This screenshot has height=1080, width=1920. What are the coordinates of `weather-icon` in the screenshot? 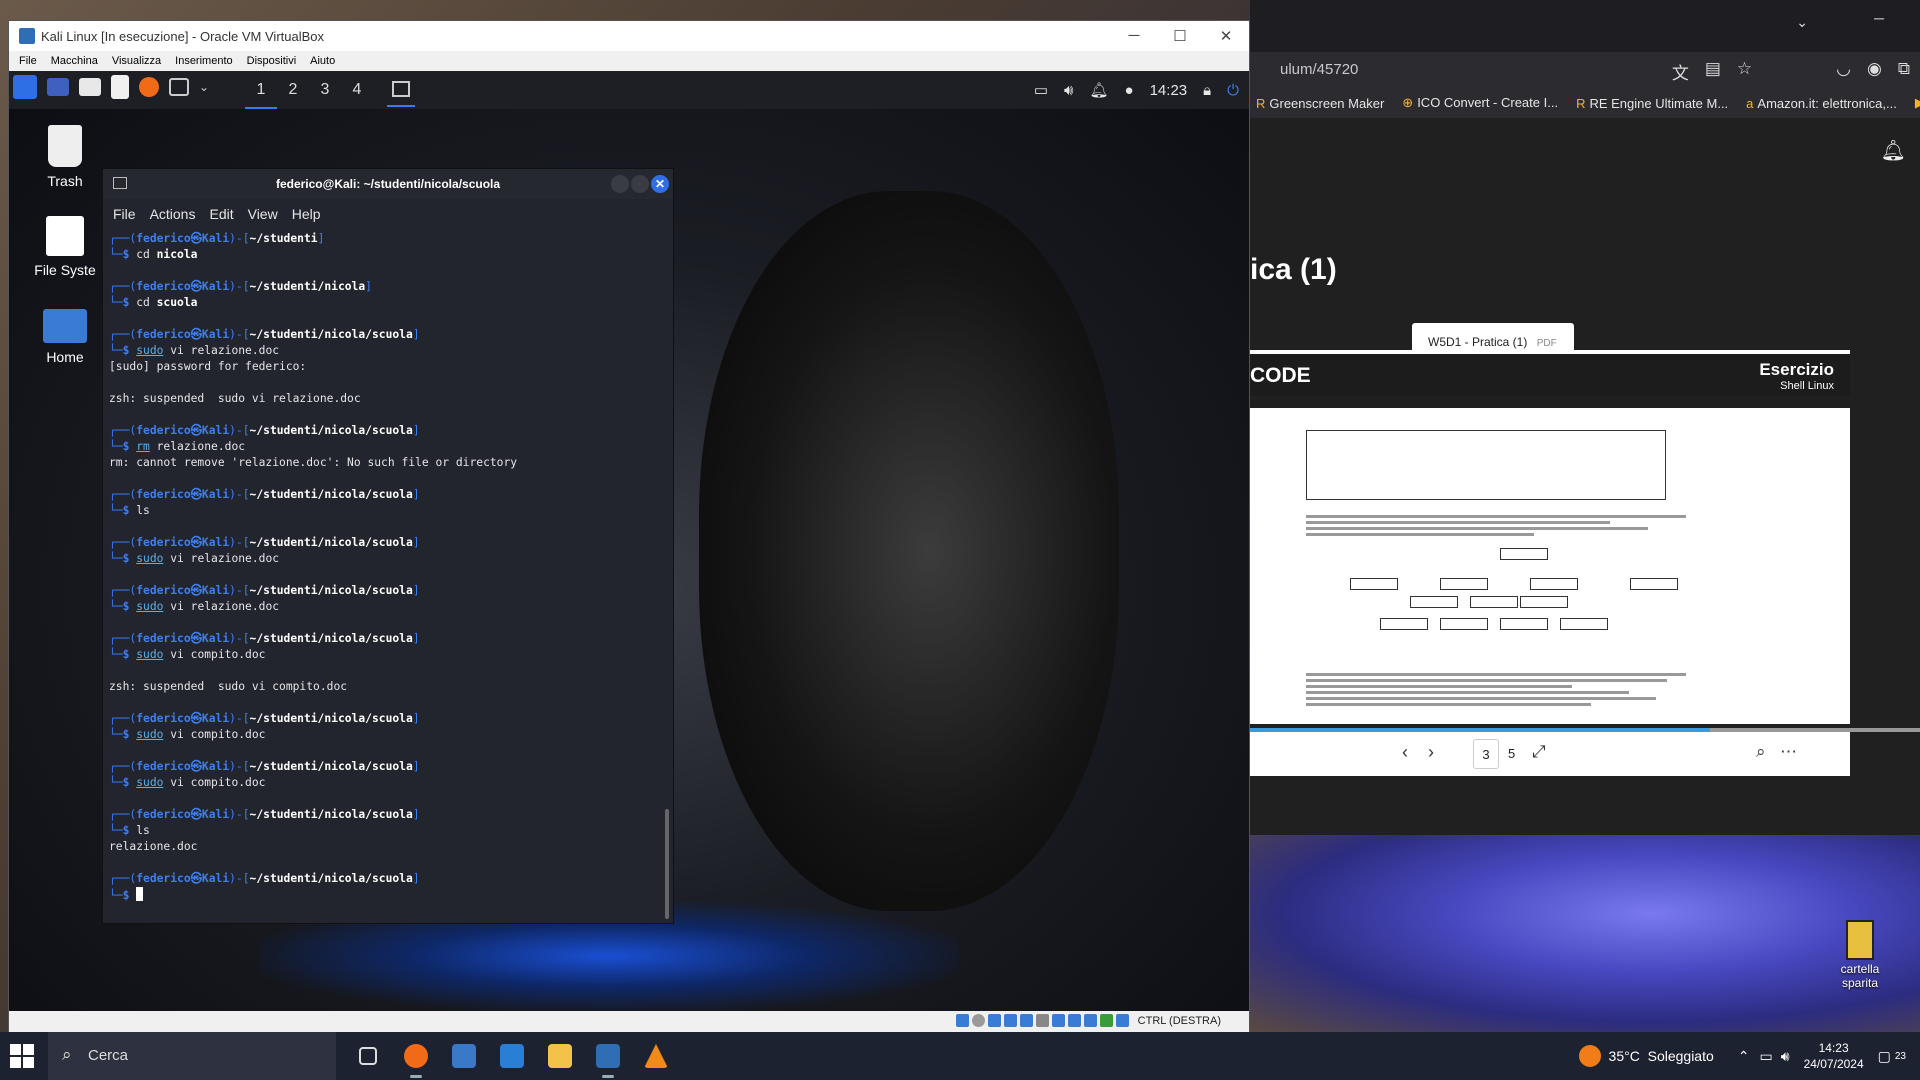 It's located at (1589, 1056).